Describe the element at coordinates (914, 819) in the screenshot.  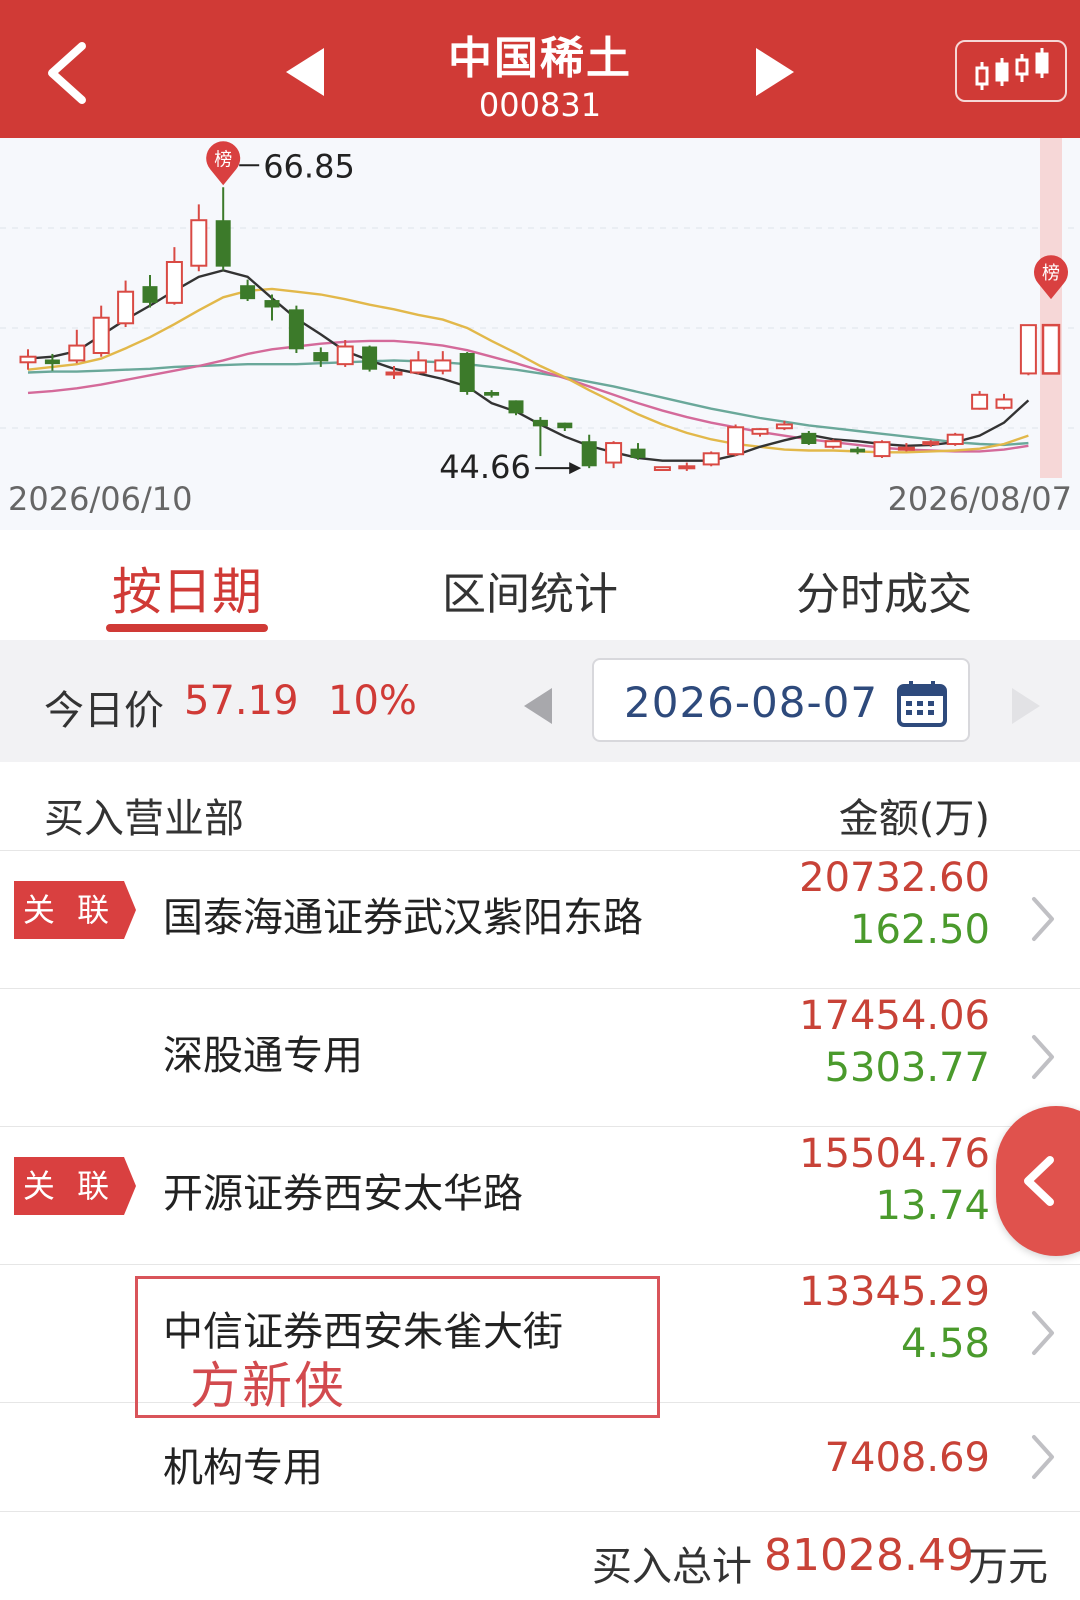
I see `amount-header: 金额(万)` at that location.